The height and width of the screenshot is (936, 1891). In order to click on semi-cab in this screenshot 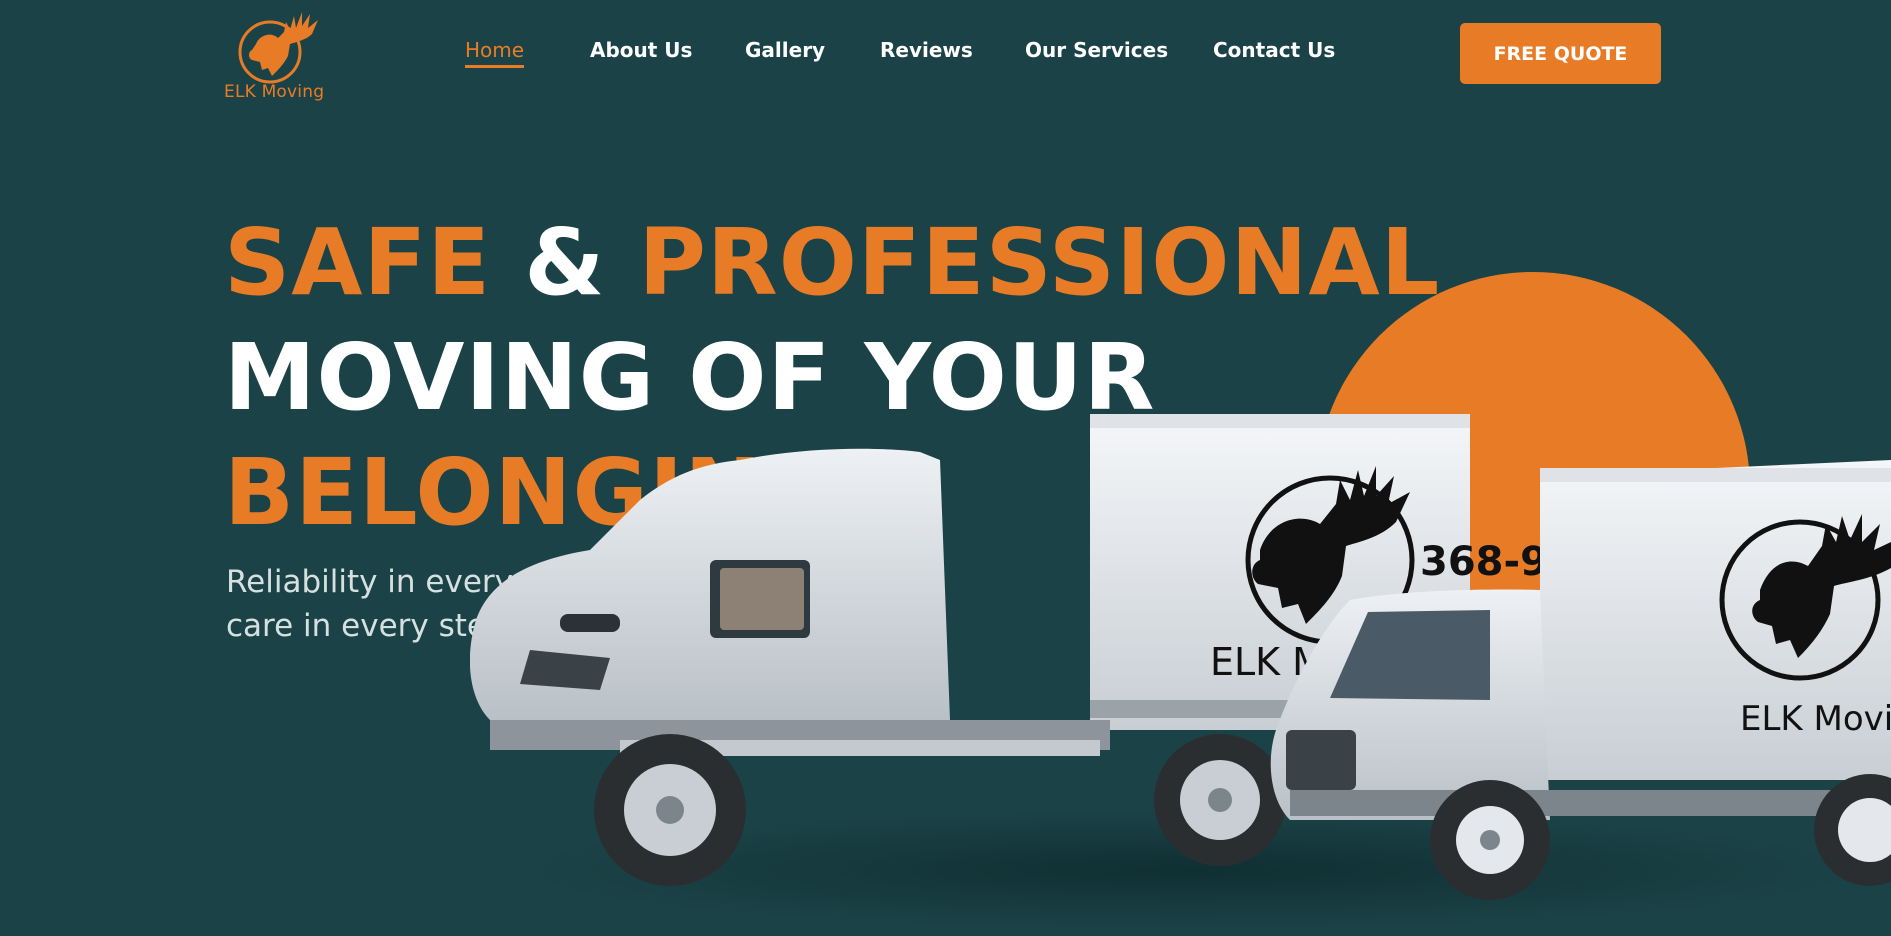, I will do `click(790, 602)`.